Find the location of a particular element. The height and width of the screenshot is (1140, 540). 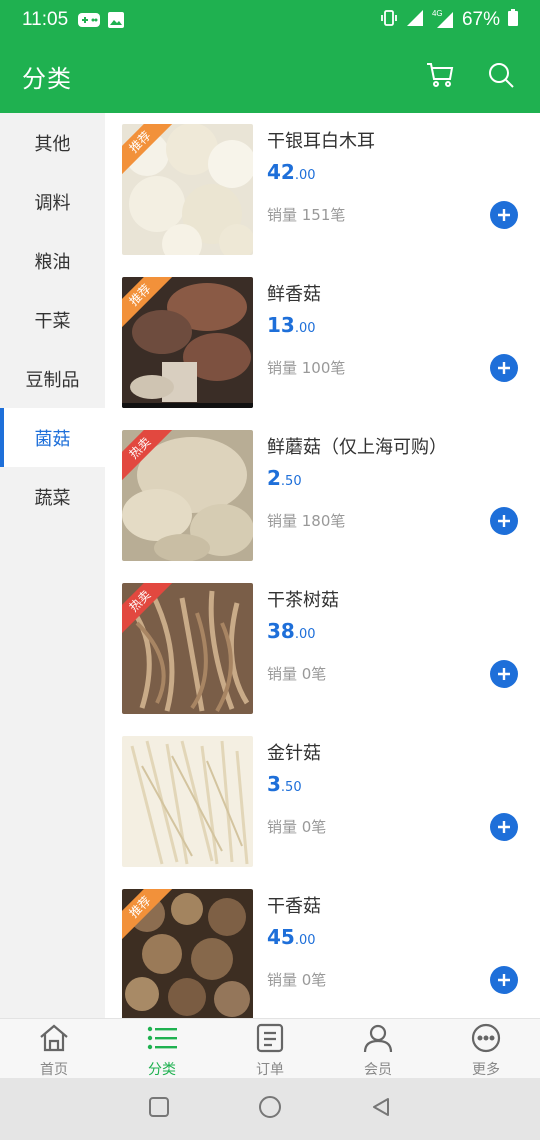

nav-category: 分类 is located at coordinates (162, 1048).